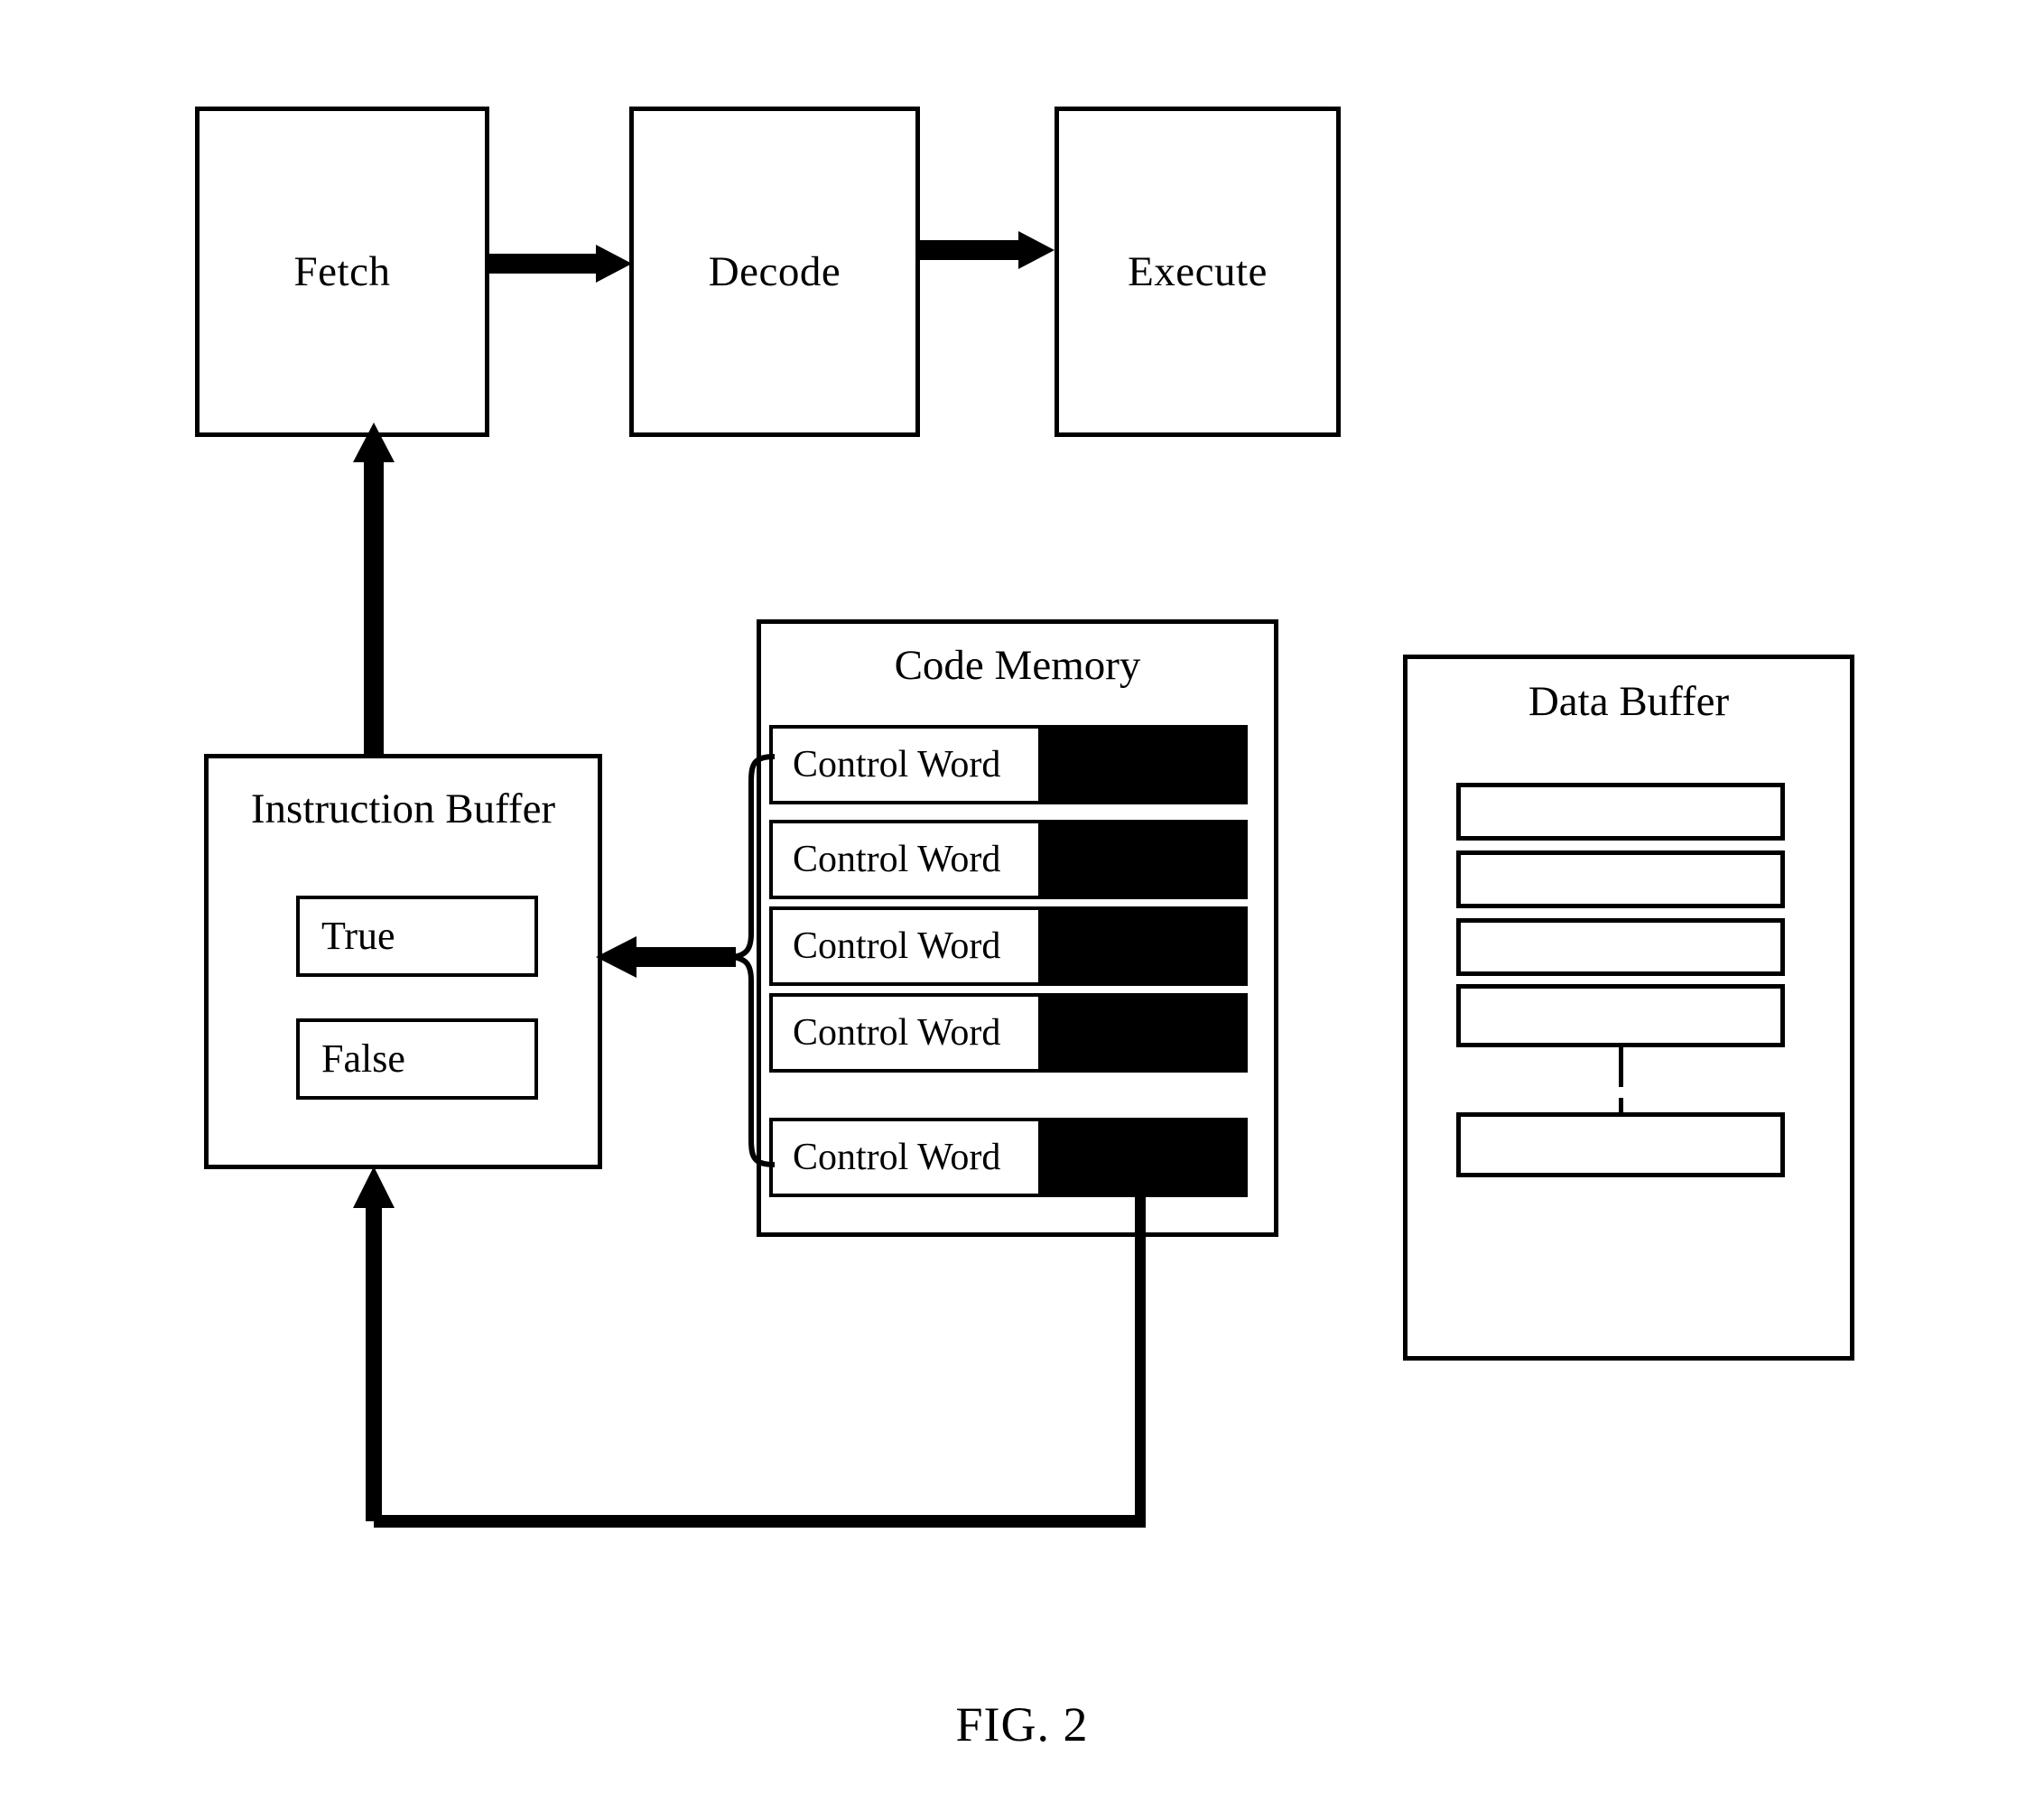  I want to click on control-word-field-2: Control Word, so click(905, 859).